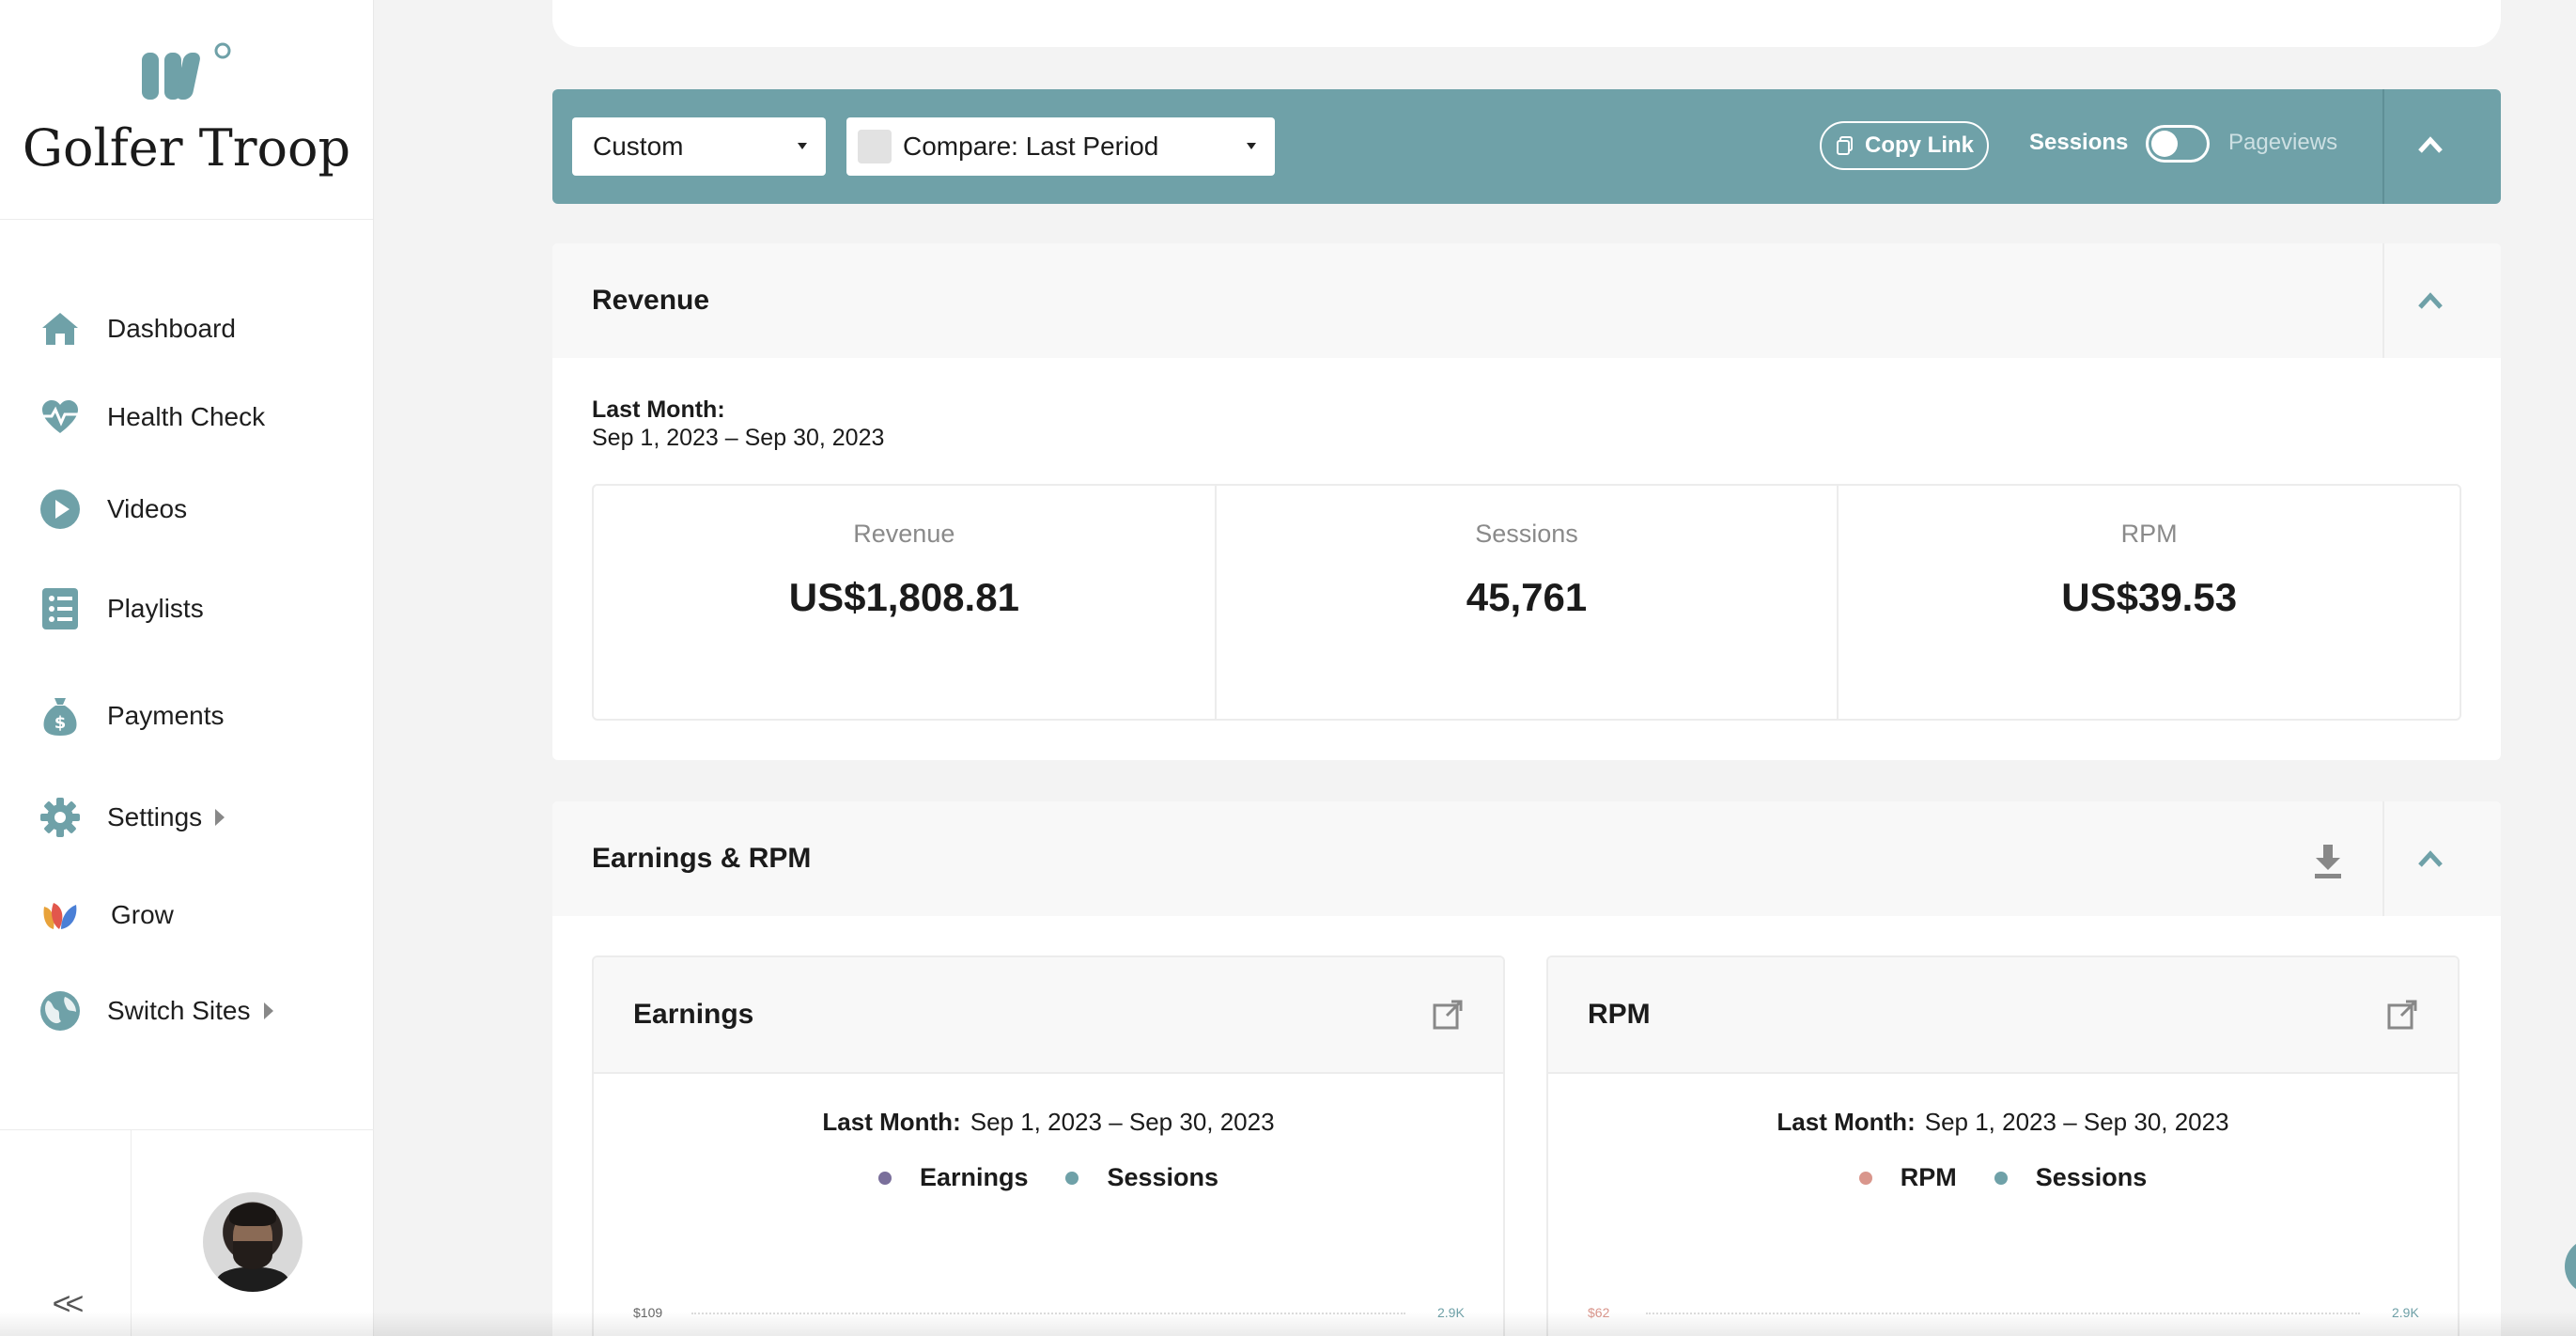 This screenshot has height=1336, width=2576. I want to click on legend-item-rpm: RPM, so click(1907, 1177).